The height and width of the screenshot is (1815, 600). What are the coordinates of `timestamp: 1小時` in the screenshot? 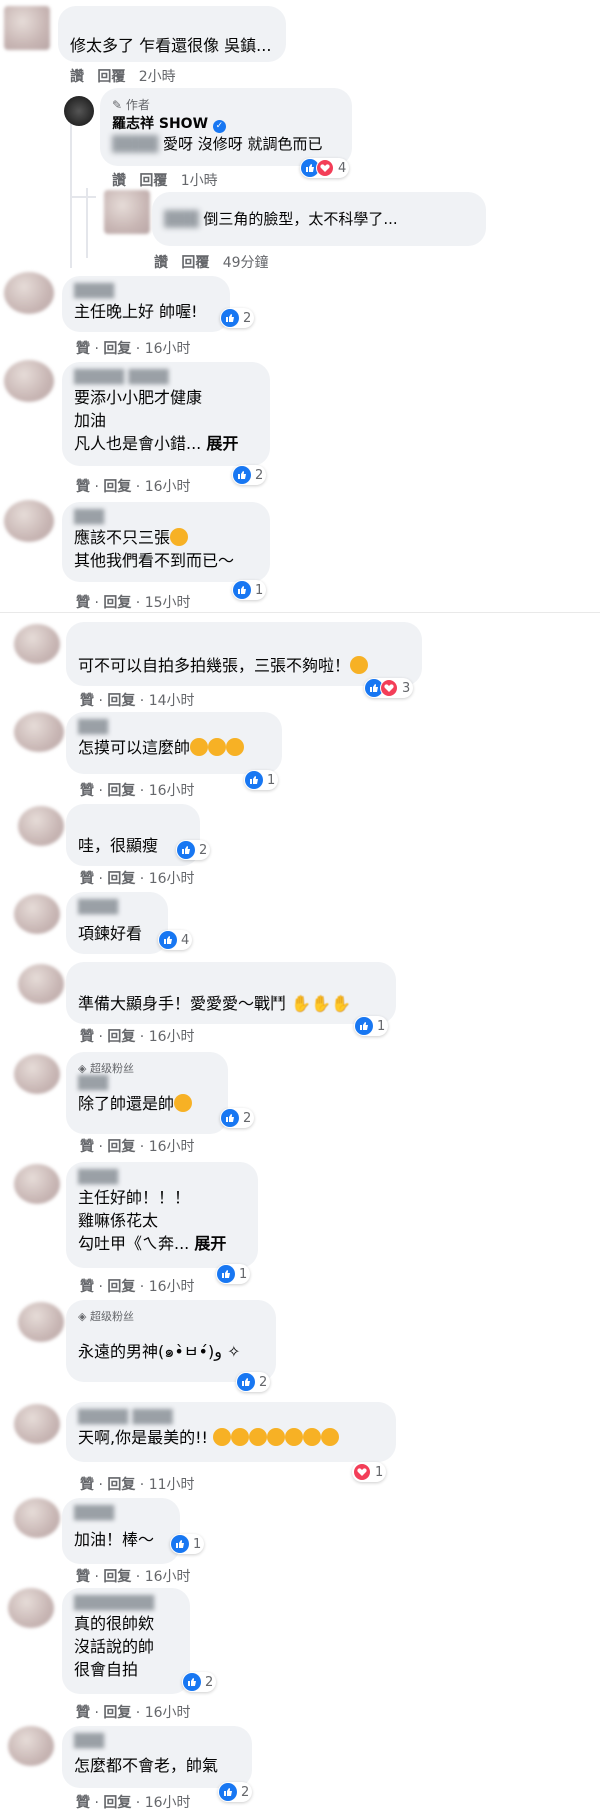 It's located at (199, 181).